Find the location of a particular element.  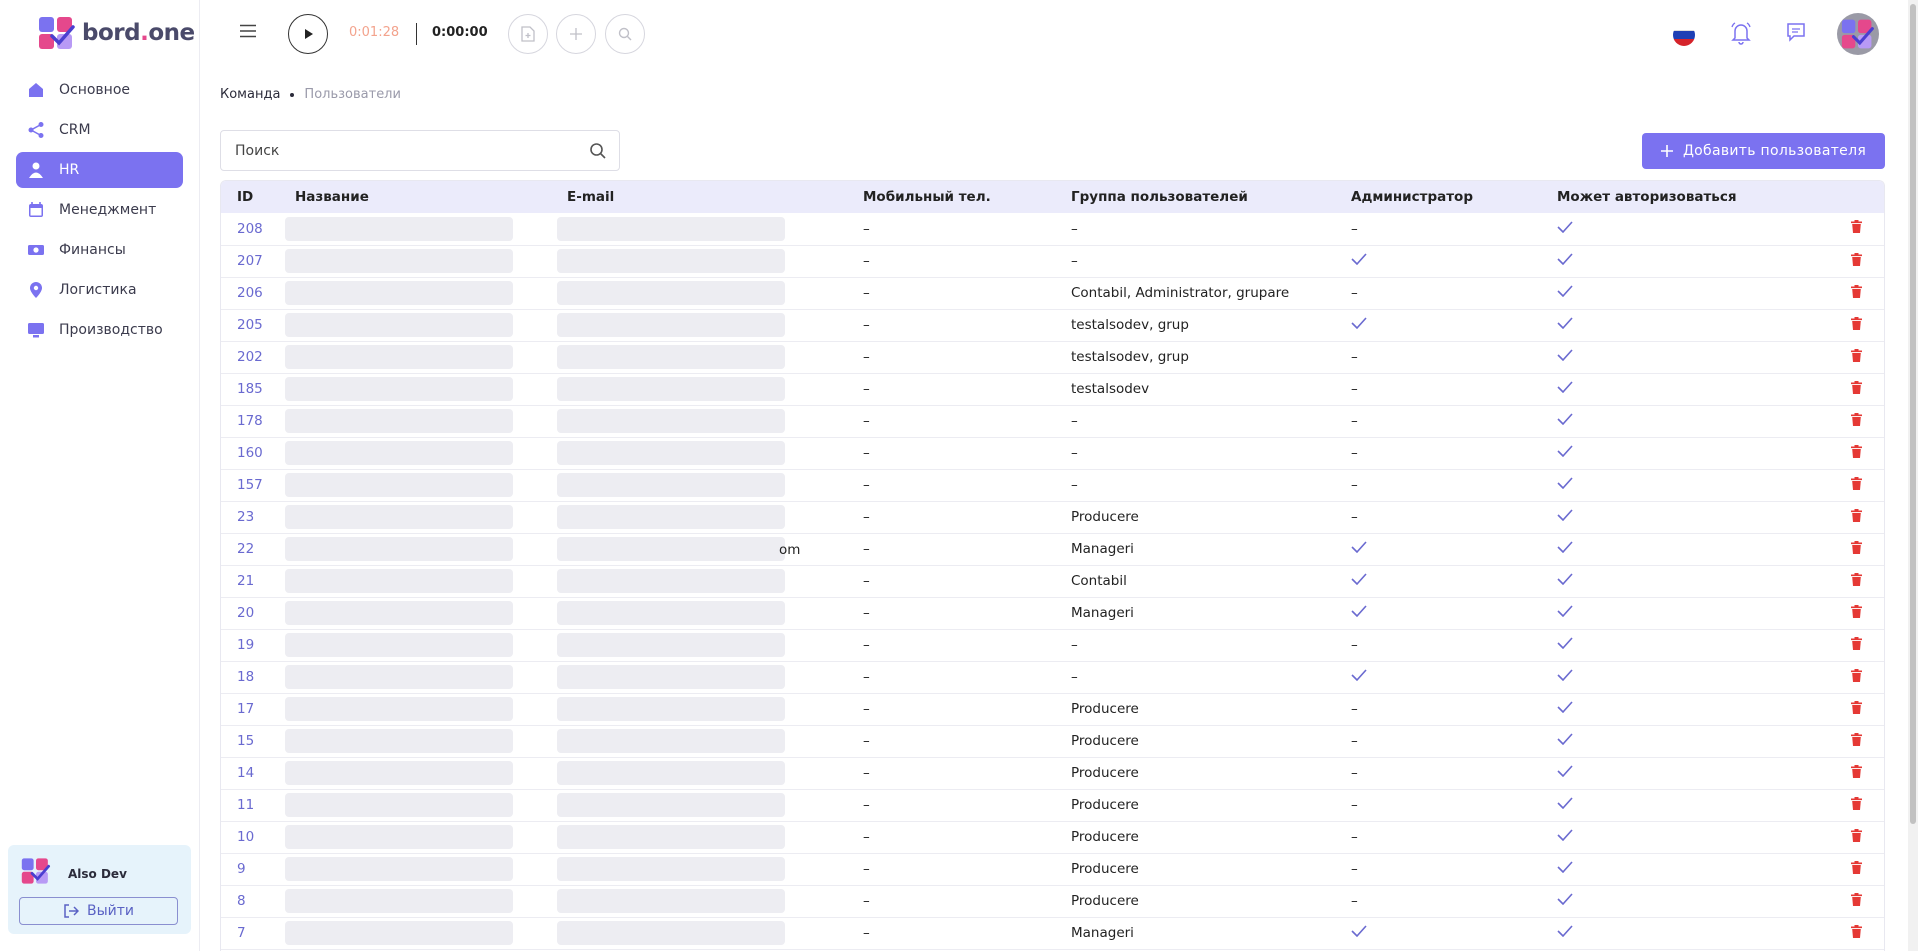

cell-id: 160 is located at coordinates (250, 453).